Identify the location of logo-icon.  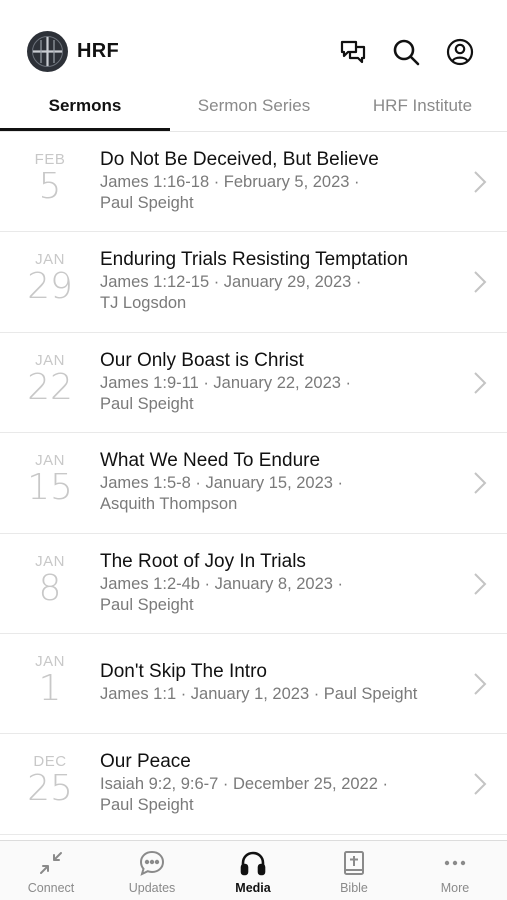
(47, 51).